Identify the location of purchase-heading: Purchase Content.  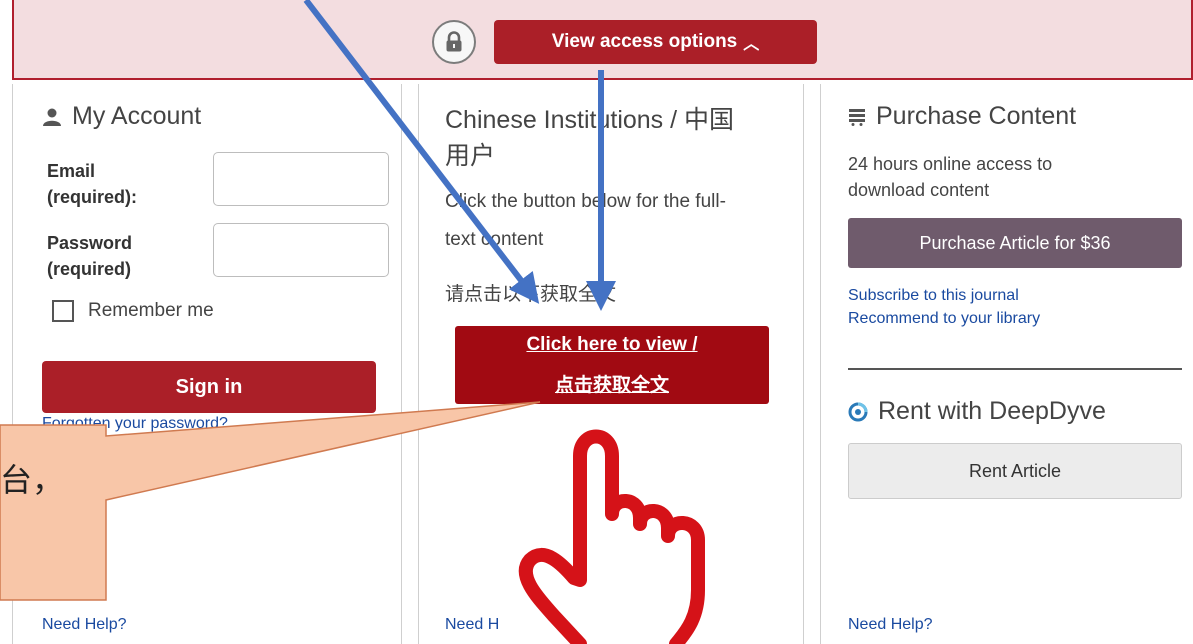
(962, 116).